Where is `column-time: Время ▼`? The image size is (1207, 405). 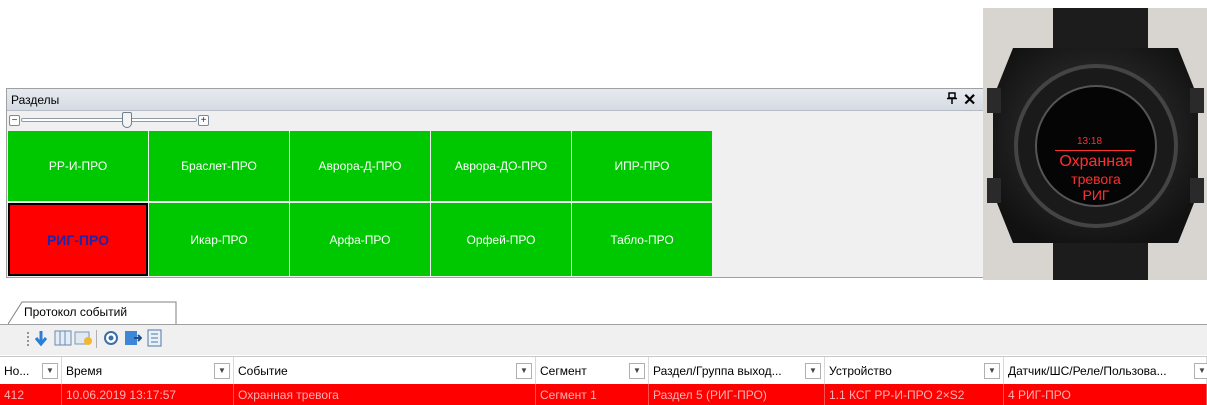
column-time: Время ▼ is located at coordinates (148, 371).